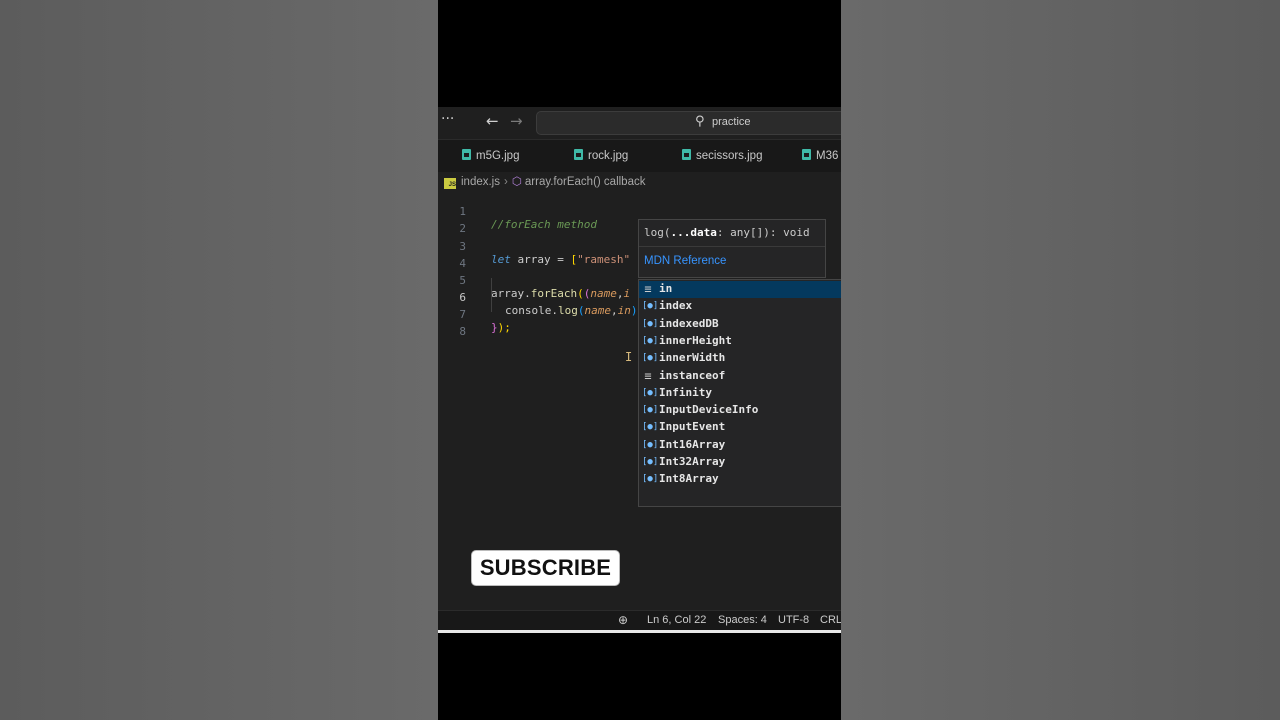  I want to click on back-arrow-icon: ←, so click(492, 121).